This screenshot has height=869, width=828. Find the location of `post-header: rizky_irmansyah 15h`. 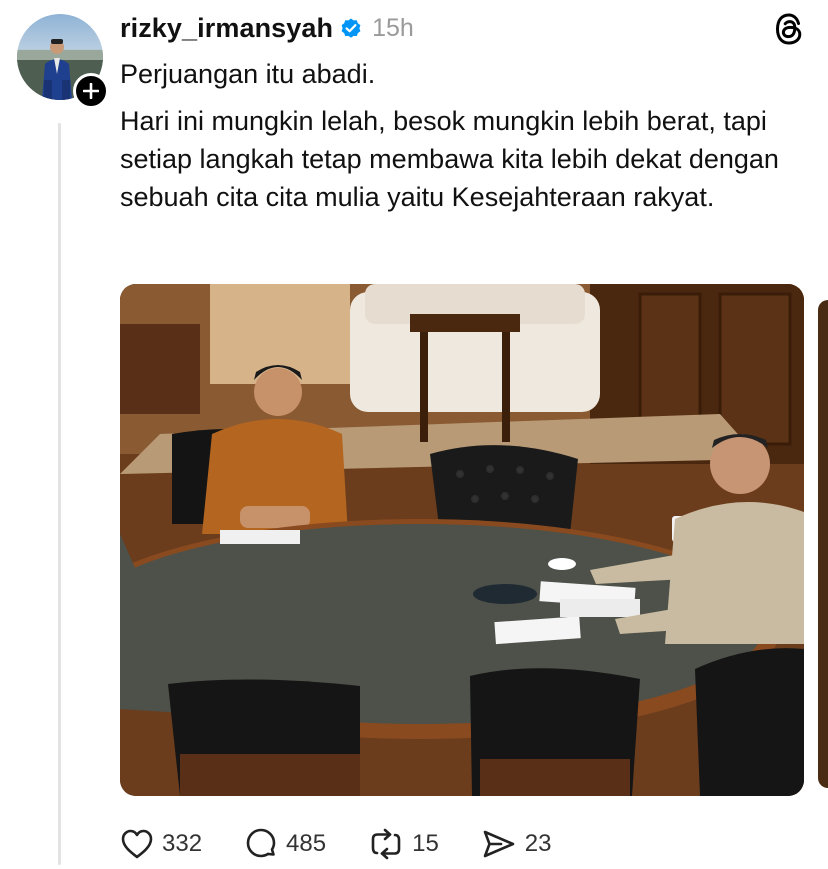

post-header: rizky_irmansyah 15h is located at coordinates (267, 28).